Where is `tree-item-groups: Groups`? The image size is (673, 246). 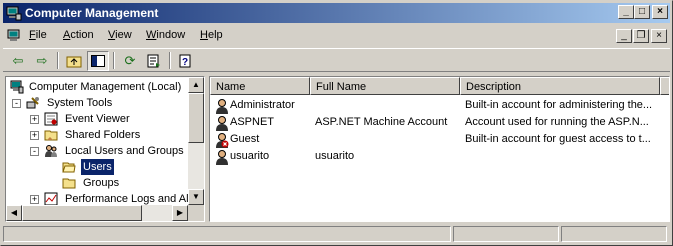
tree-item-groups: Groups is located at coordinates (98, 183).